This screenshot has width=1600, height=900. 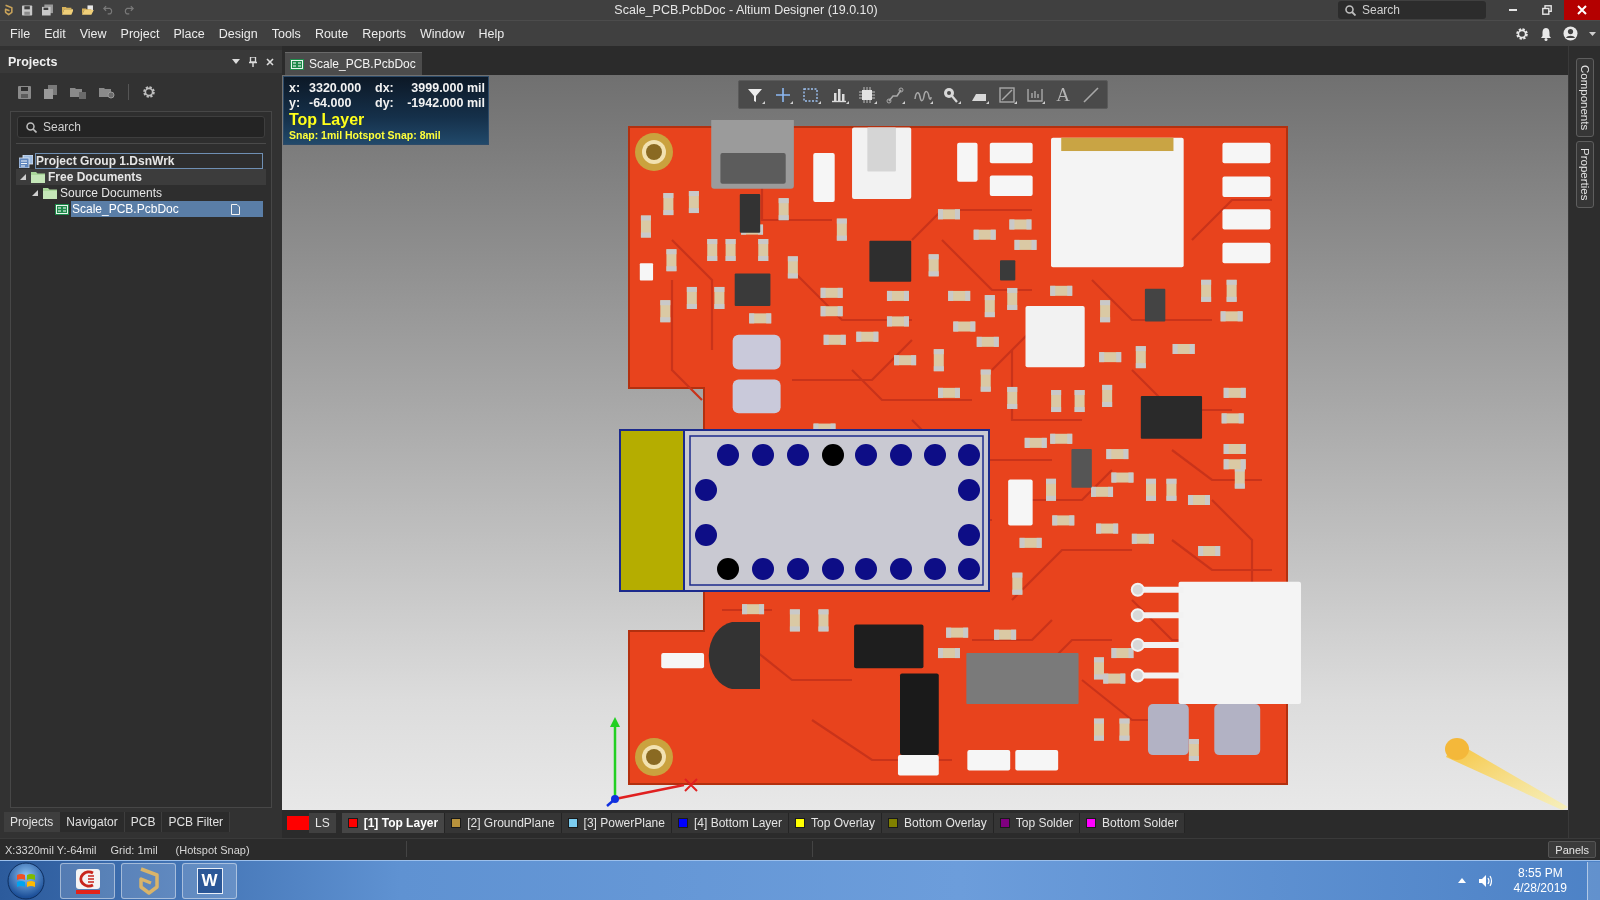 I want to click on caret-icon, so click(x=1592, y=33).